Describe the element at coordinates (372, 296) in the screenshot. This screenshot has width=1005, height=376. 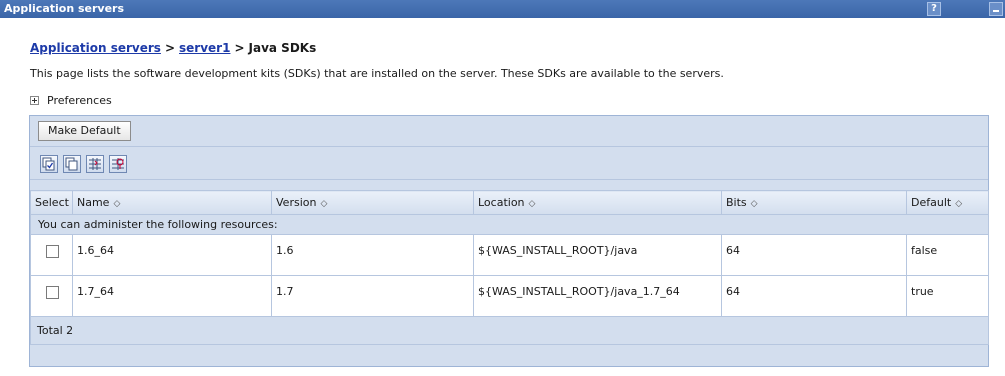
I see `version-cell: 1.7` at that location.